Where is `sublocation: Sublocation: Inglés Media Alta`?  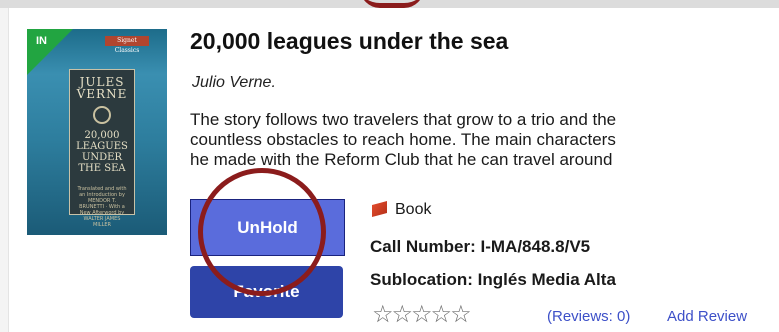
sublocation: Sublocation: Inglés Media Alta is located at coordinates (493, 279).